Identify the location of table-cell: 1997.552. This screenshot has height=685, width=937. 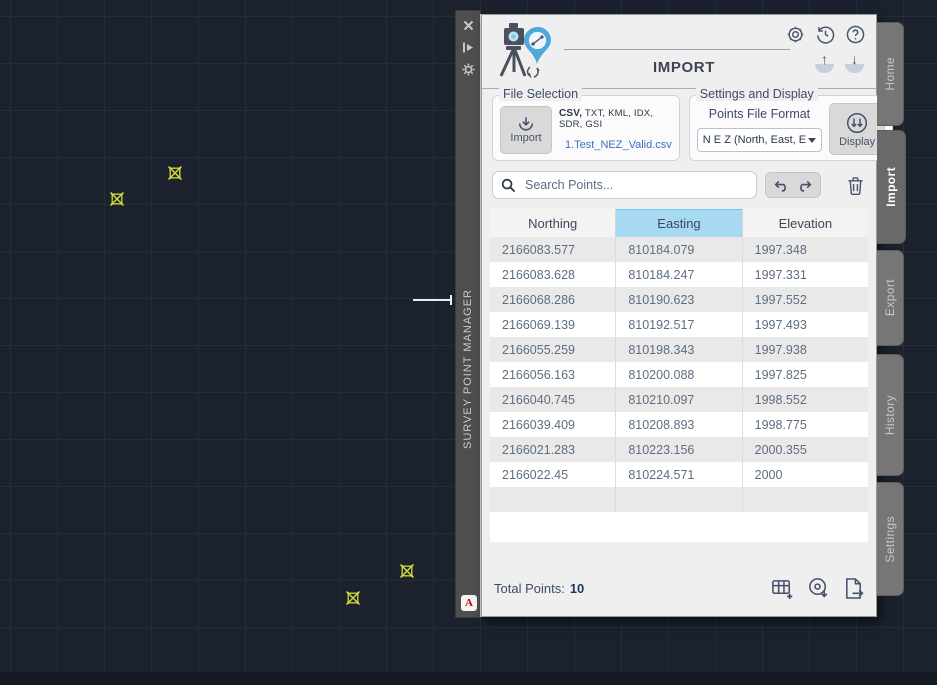
(805, 299).